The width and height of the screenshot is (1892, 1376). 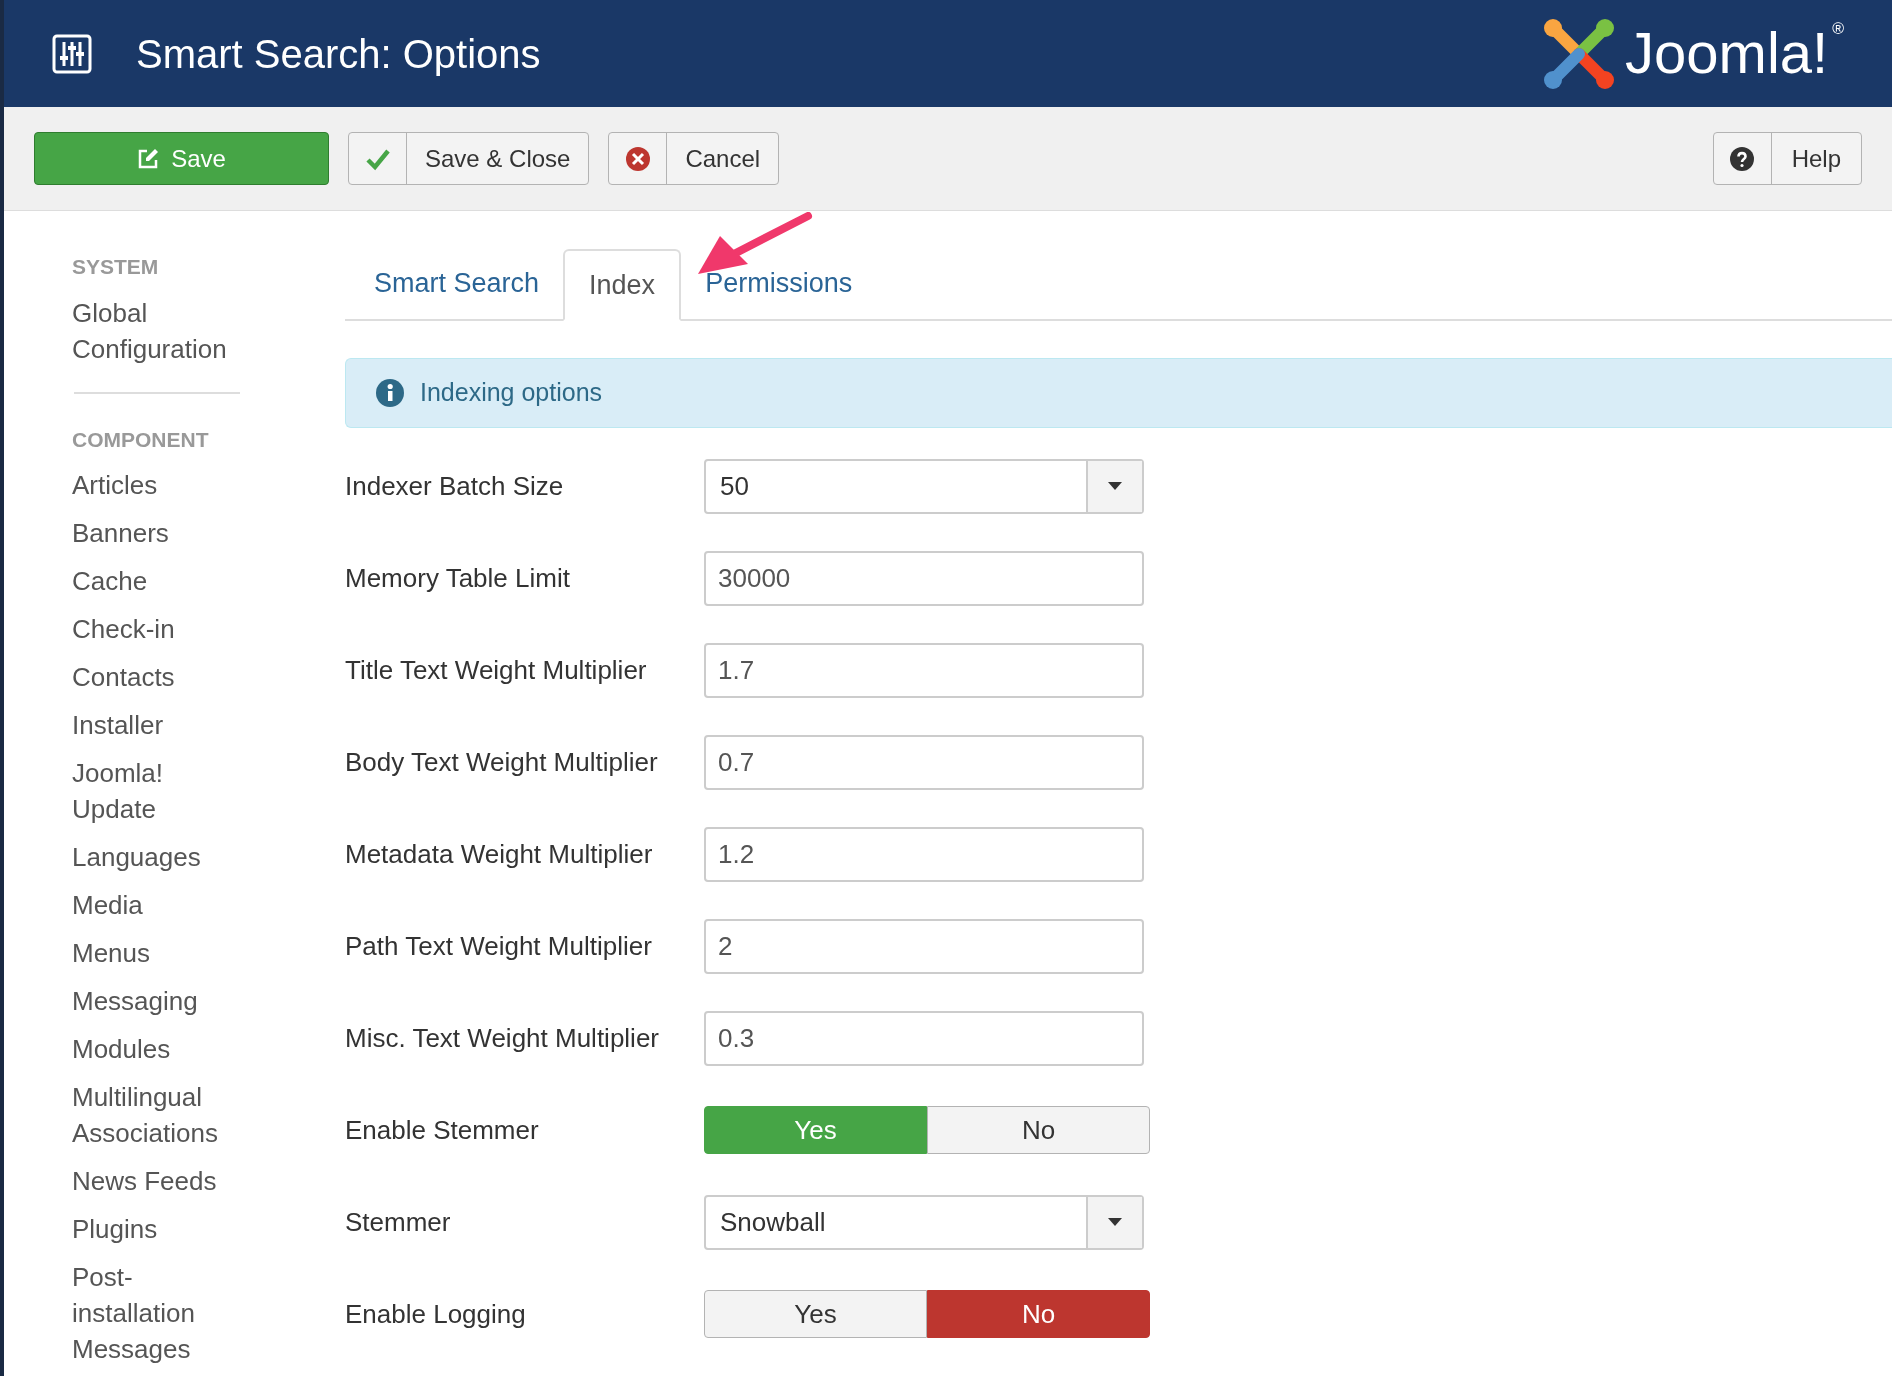 I want to click on help-icon, so click(x=1742, y=158).